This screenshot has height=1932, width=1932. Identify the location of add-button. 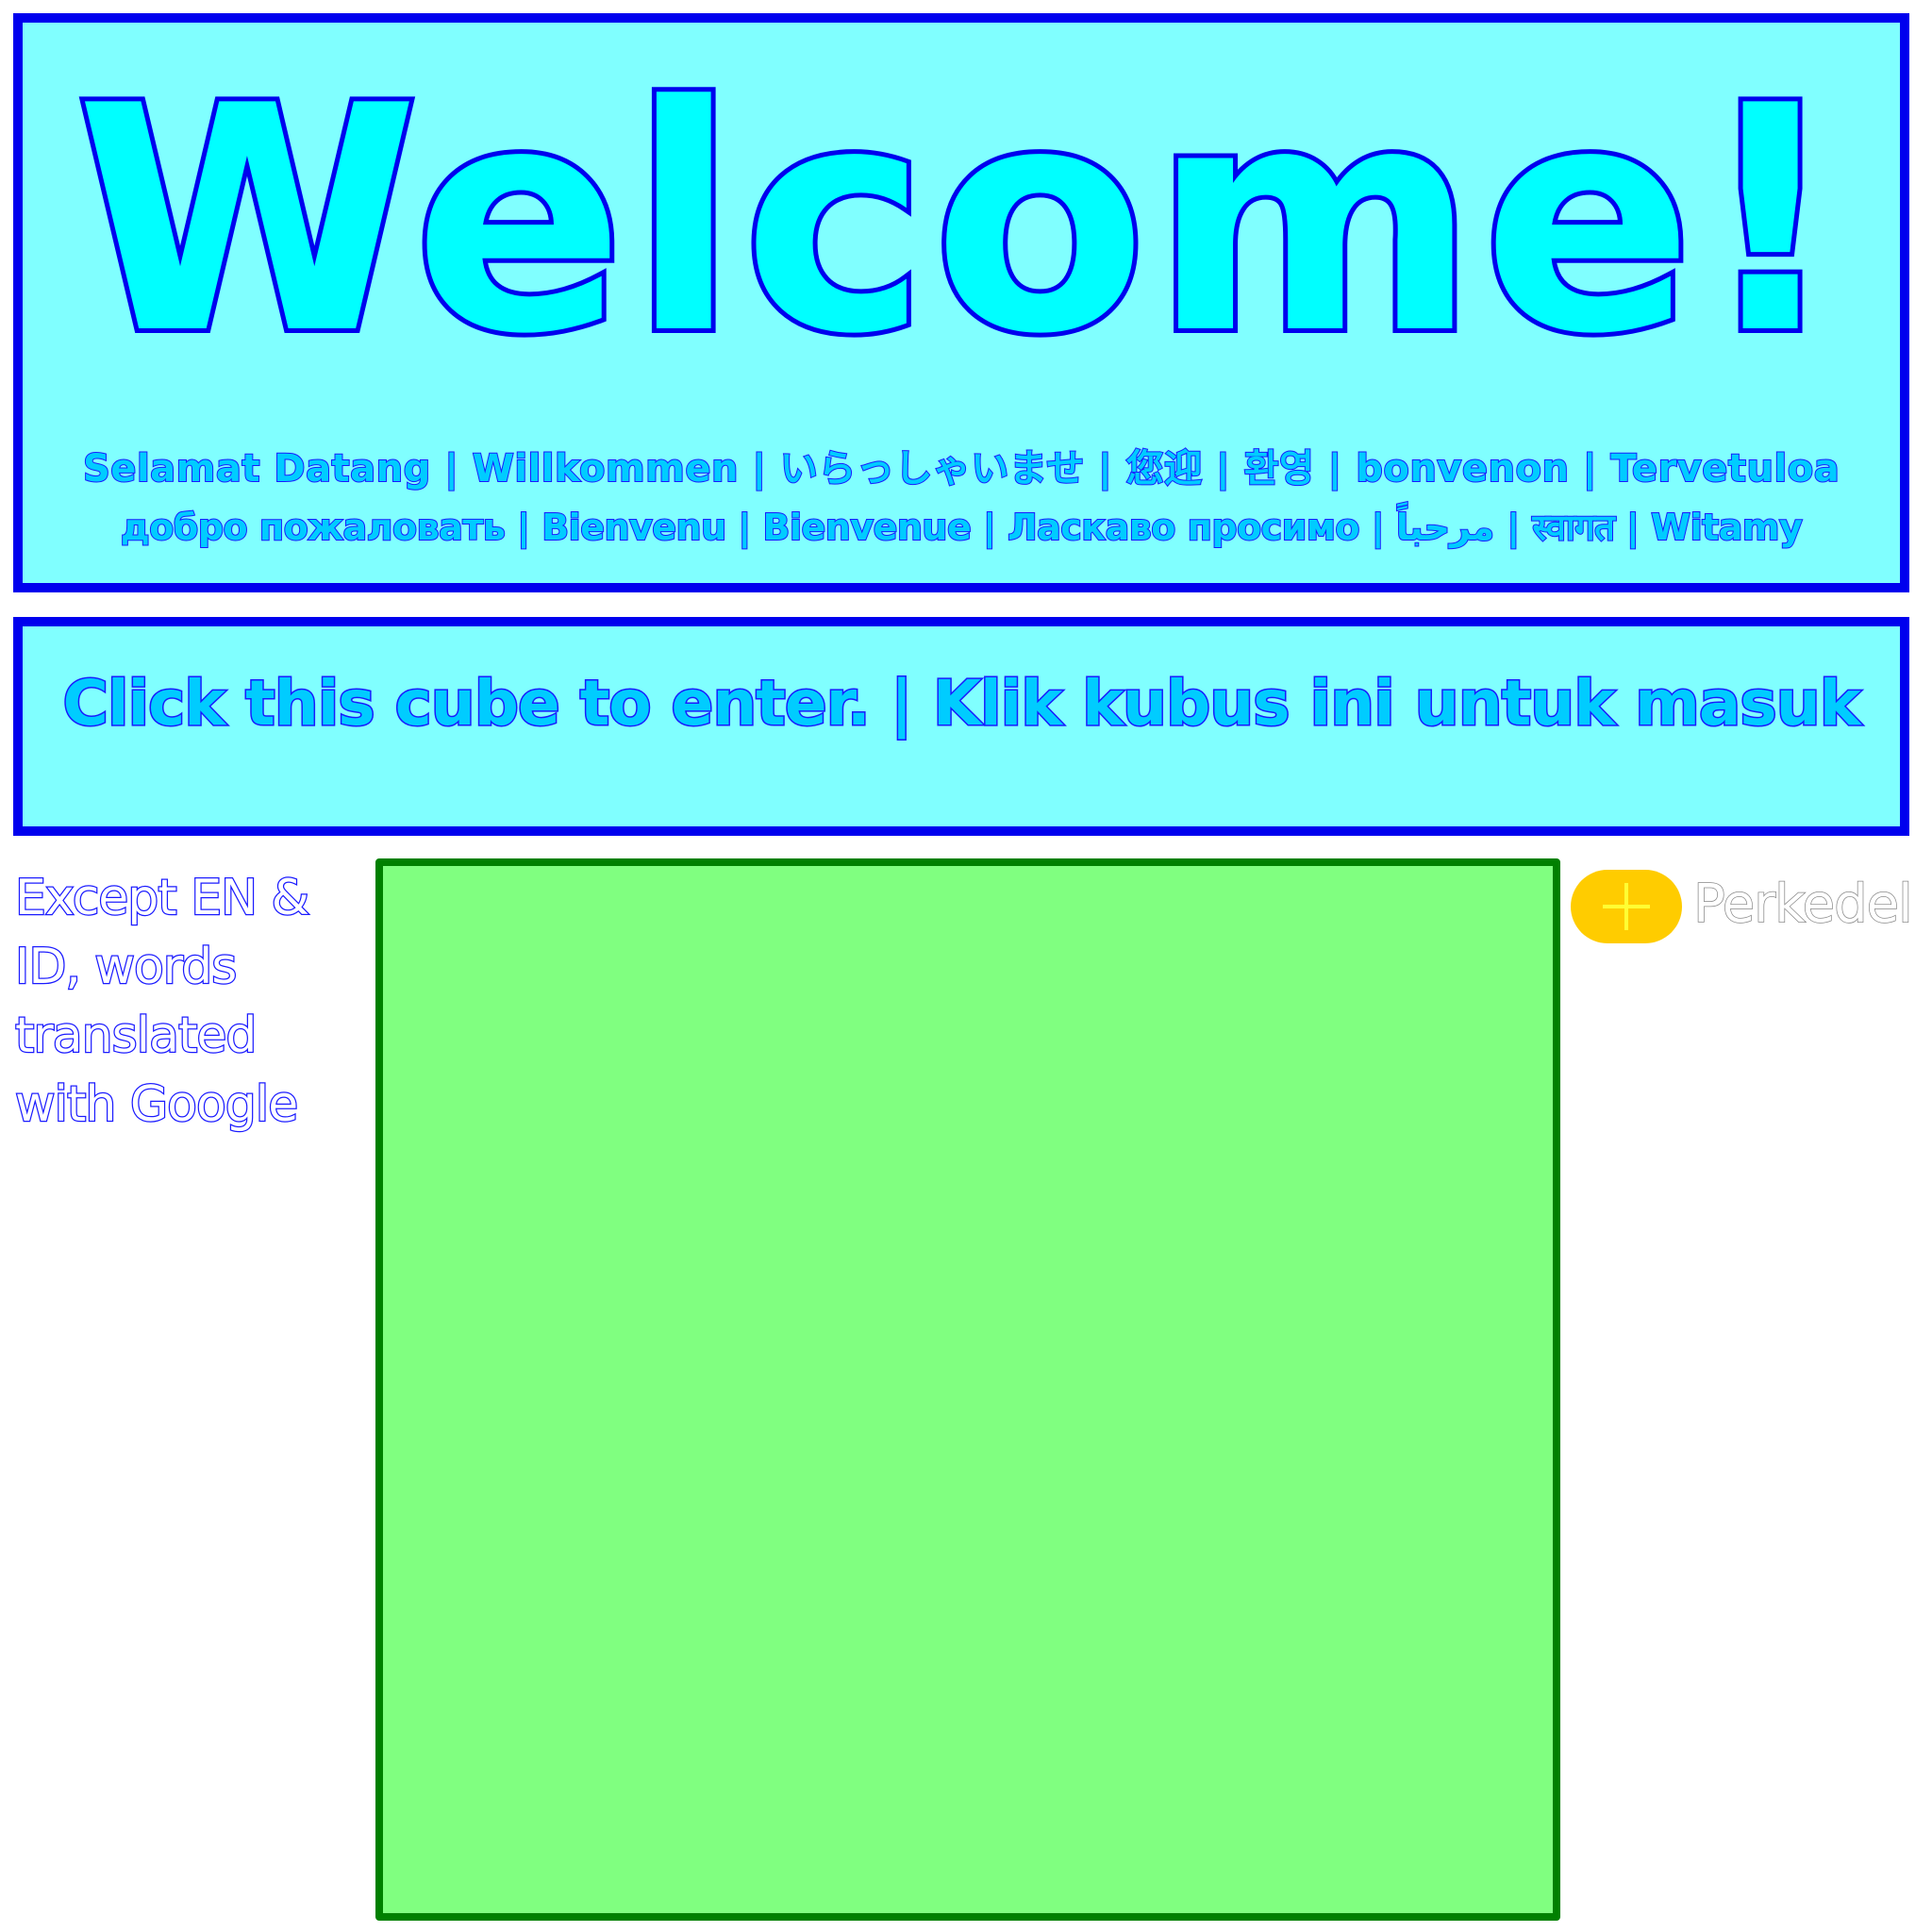
(1626, 907).